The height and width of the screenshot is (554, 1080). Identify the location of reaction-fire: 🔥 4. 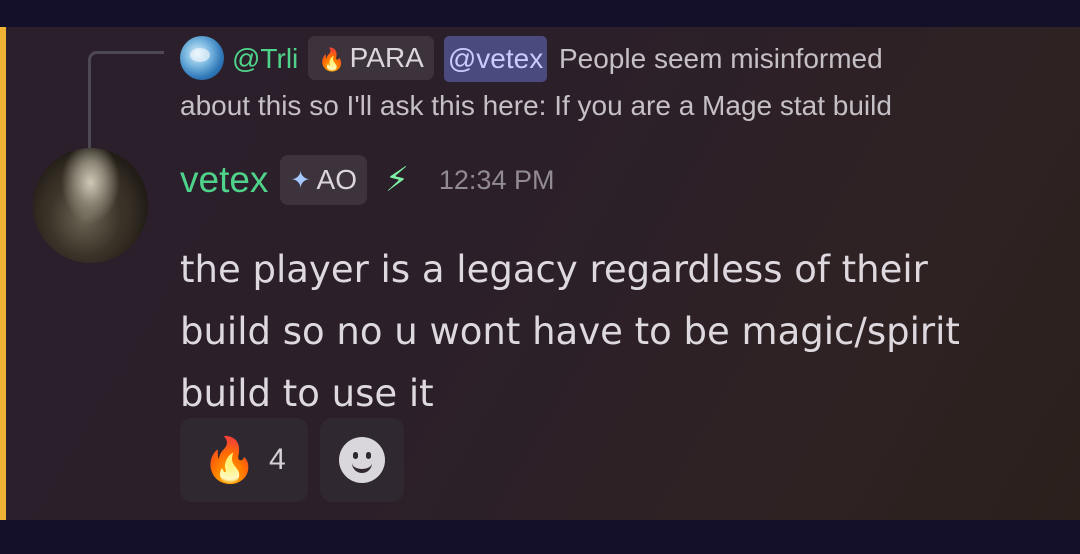
(244, 460).